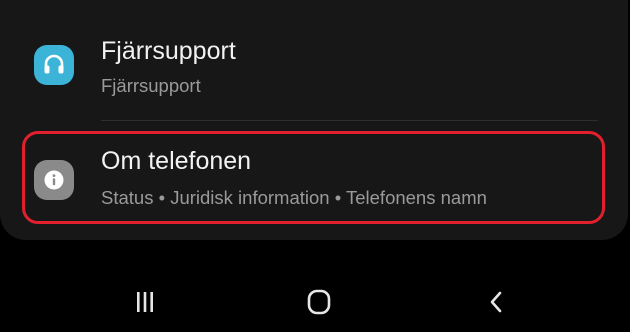  What do you see at coordinates (176, 161) in the screenshot?
I see `settings-item-title: Om telefonen` at bounding box center [176, 161].